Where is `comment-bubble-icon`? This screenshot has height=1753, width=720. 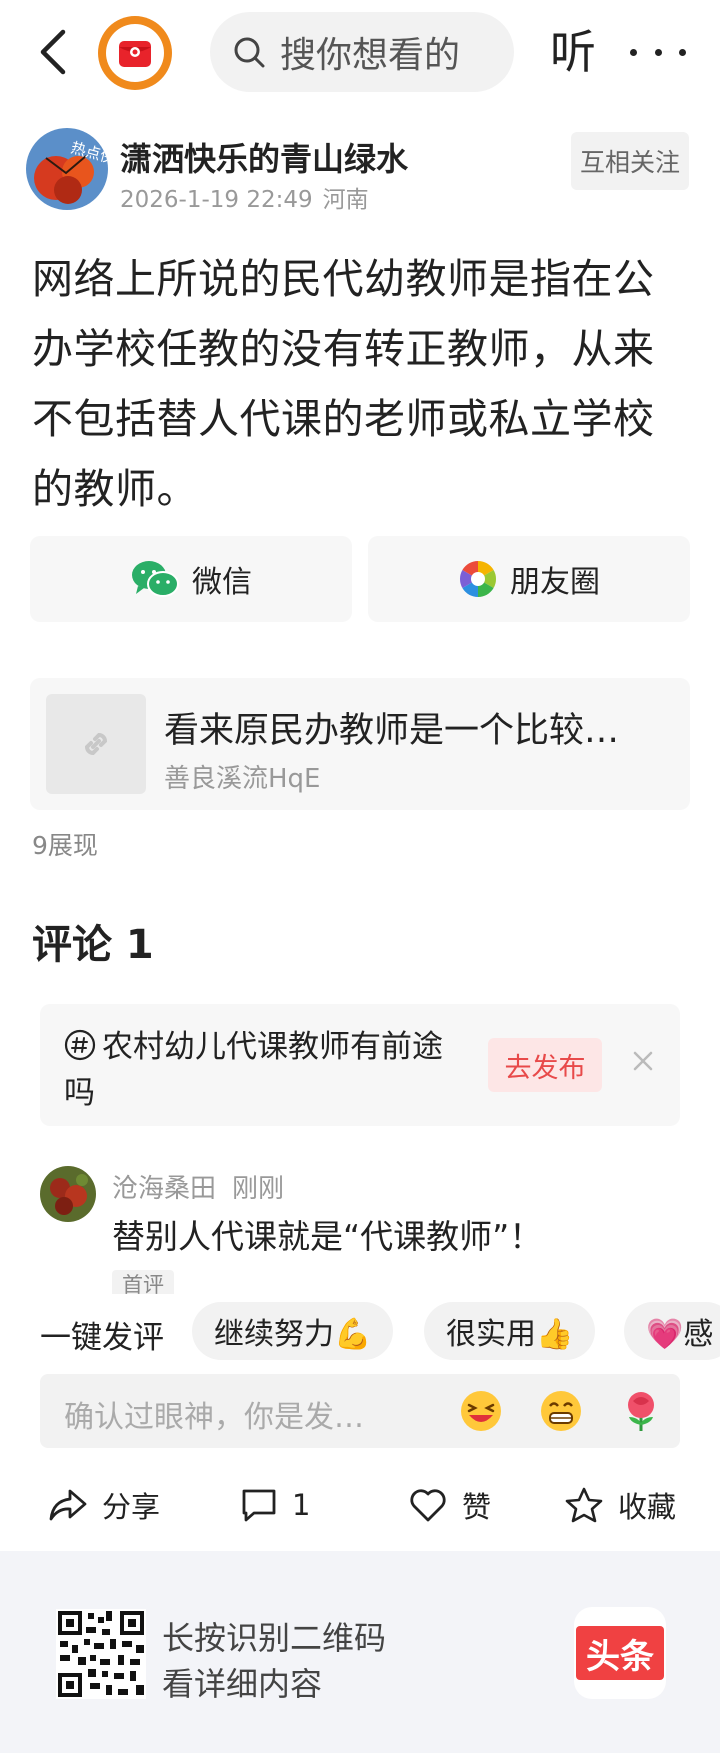 comment-bubble-icon is located at coordinates (259, 1505).